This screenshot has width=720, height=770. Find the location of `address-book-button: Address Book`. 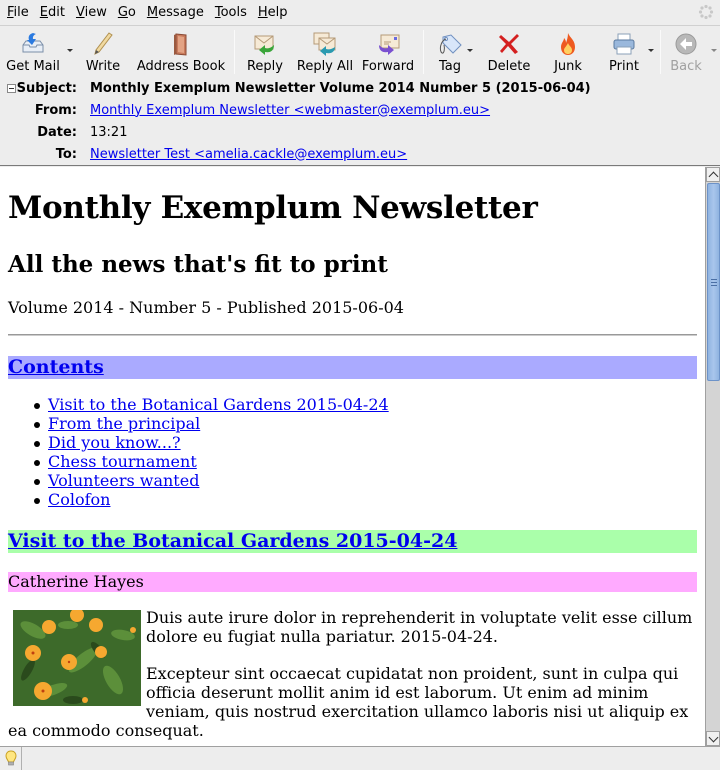

address-book-button: Address Book is located at coordinates (181, 52).